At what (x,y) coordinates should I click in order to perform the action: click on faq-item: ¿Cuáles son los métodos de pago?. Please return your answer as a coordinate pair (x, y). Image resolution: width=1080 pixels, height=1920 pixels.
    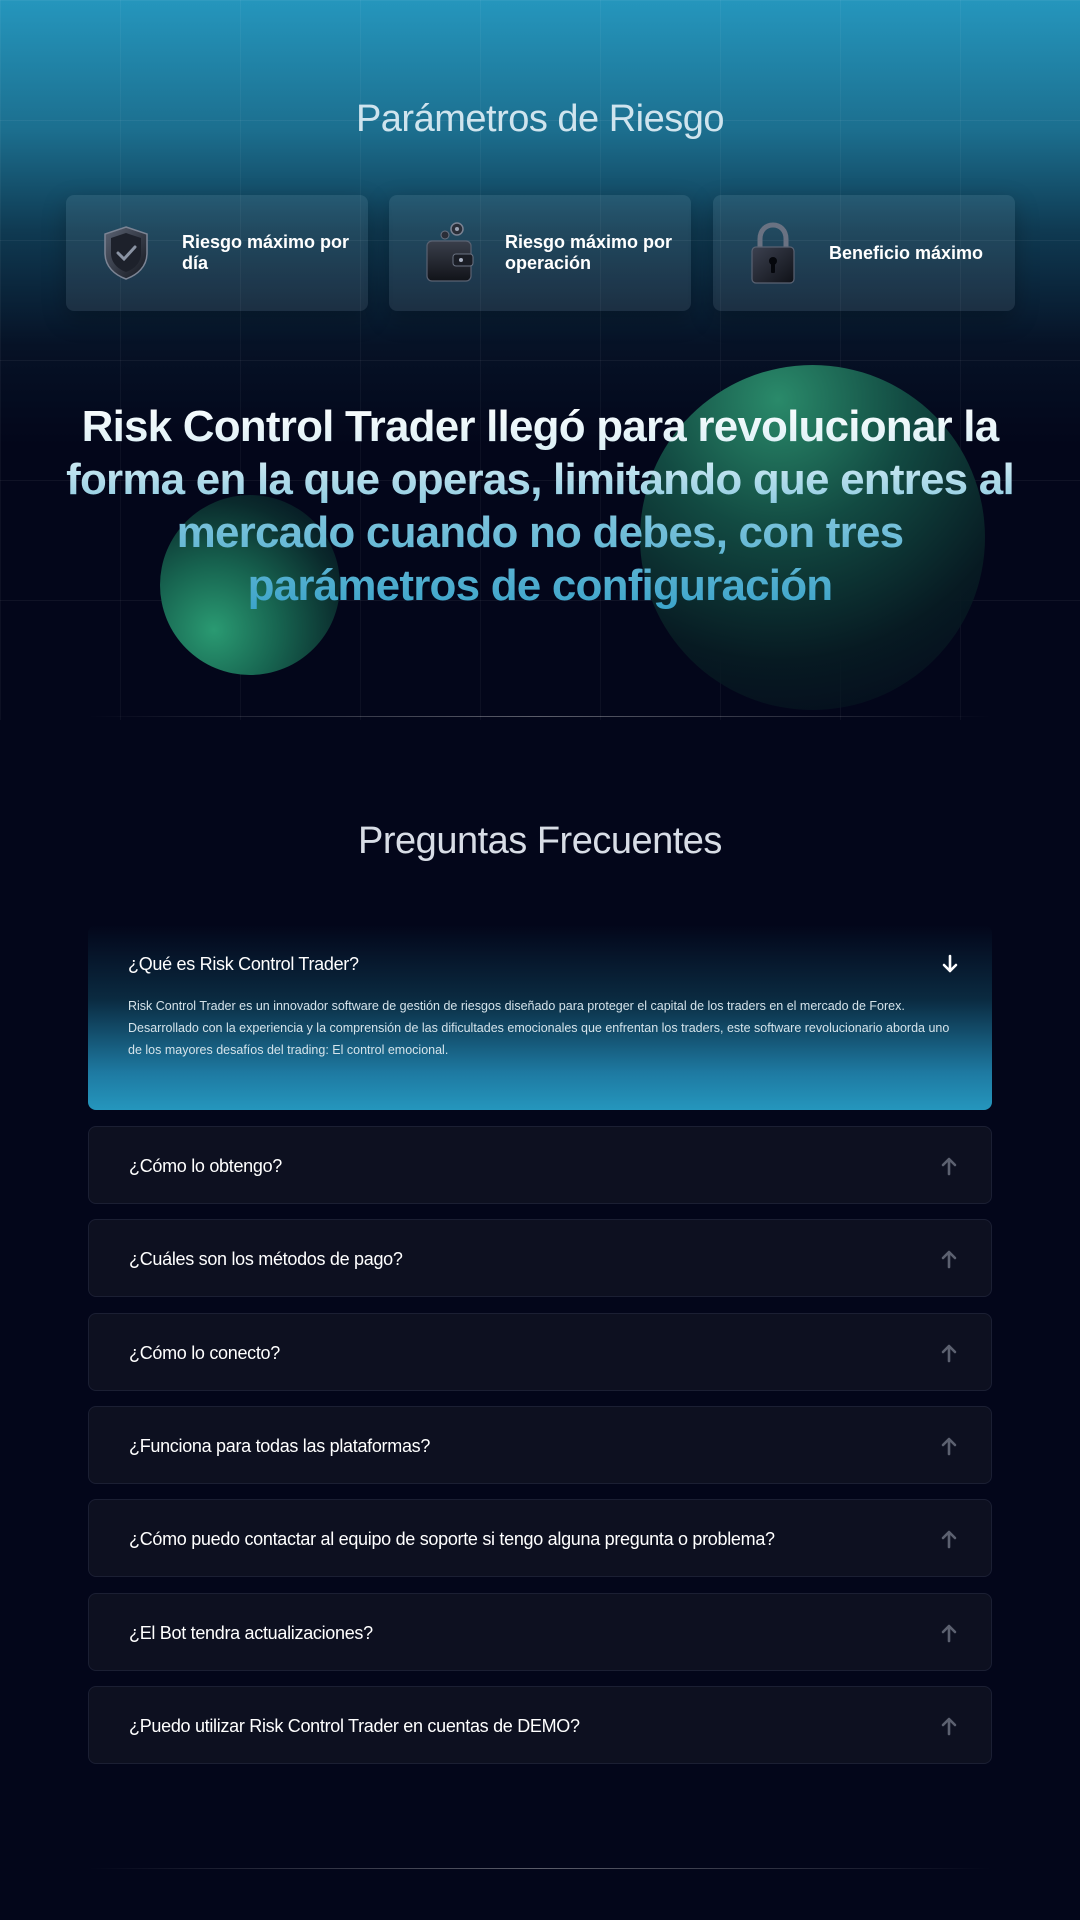
    Looking at the image, I should click on (540, 1258).